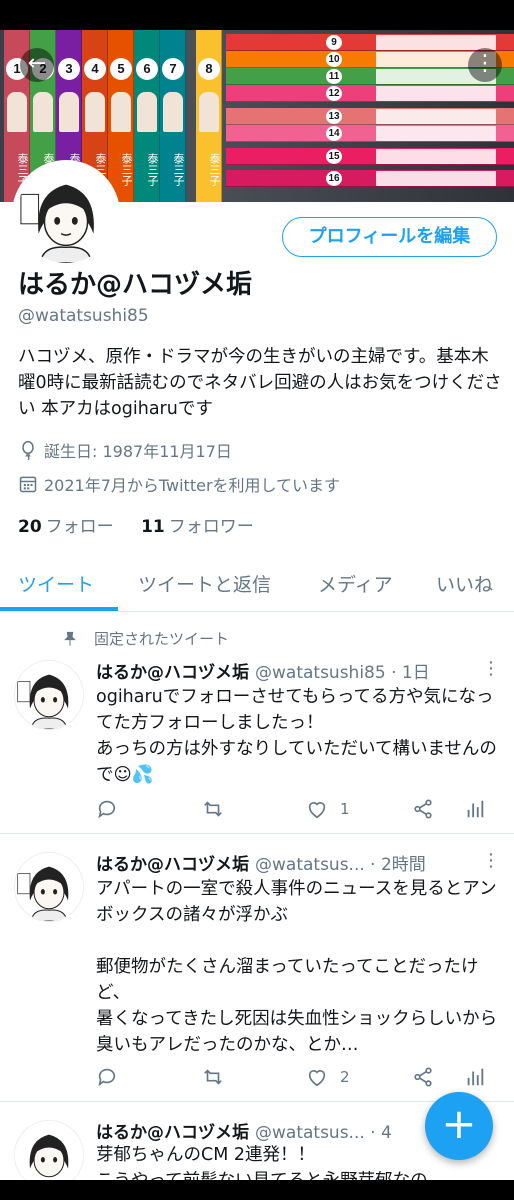 The image size is (514, 1200). What do you see at coordinates (370, 93) in the screenshot?
I see `book-spine: 12` at bounding box center [370, 93].